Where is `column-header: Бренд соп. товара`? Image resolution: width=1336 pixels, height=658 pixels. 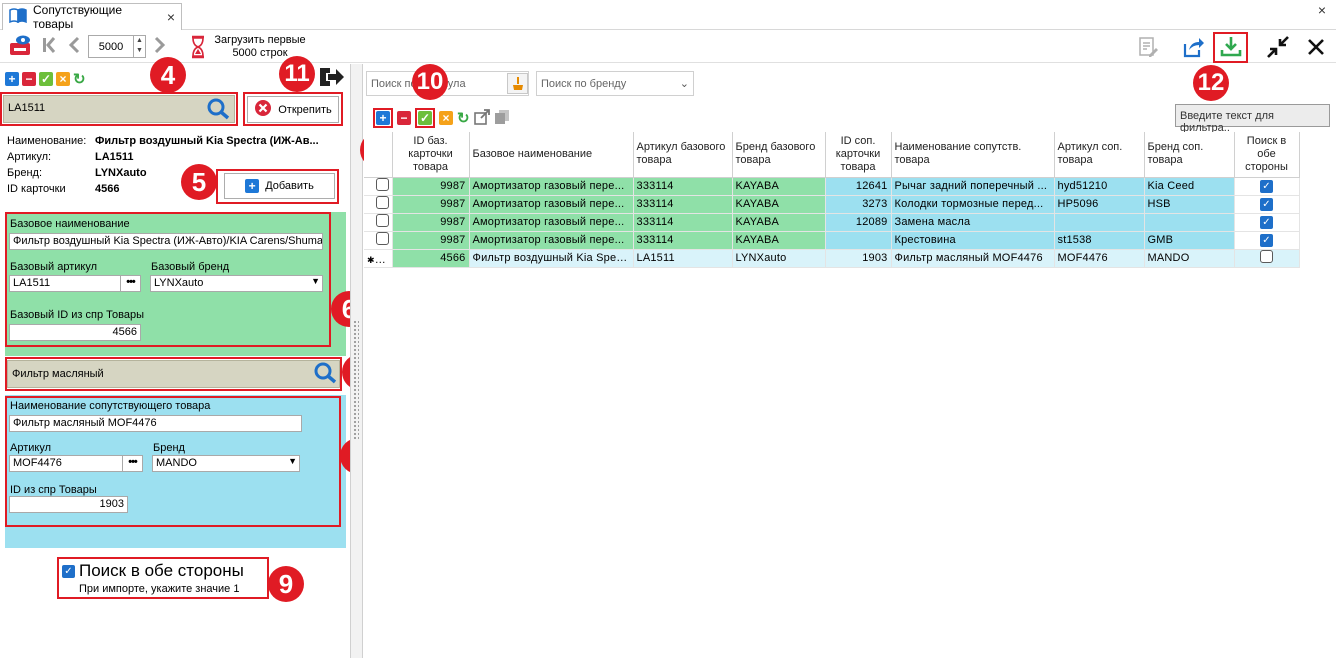
column-header: Бренд соп. товара is located at coordinates (1189, 155).